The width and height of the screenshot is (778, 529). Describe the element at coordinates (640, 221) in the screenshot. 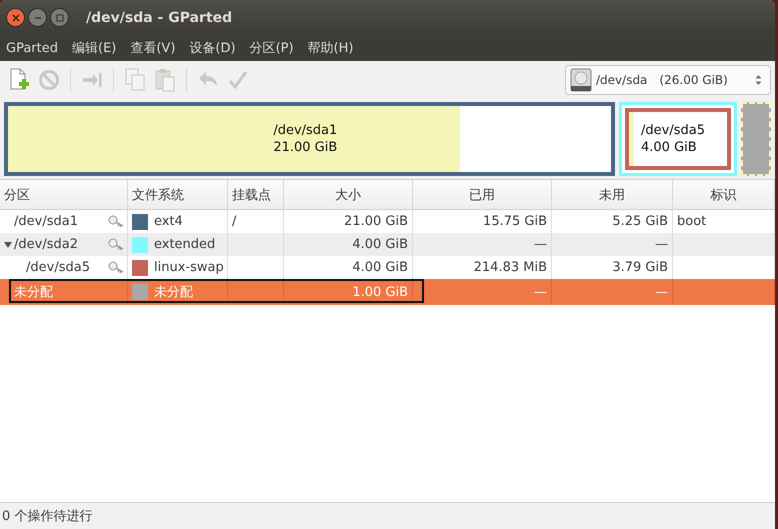

I see `table-cell: 5.25 GiB` at that location.